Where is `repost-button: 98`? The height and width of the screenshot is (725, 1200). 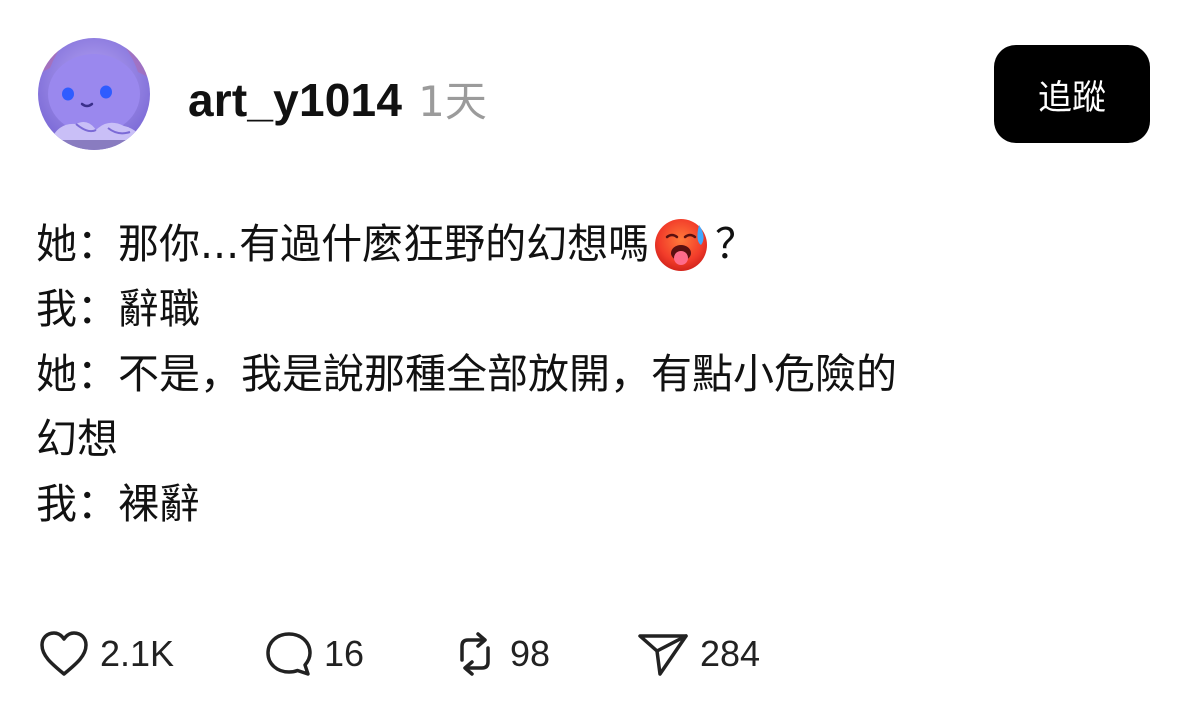 repost-button: 98 is located at coordinates (543, 654).